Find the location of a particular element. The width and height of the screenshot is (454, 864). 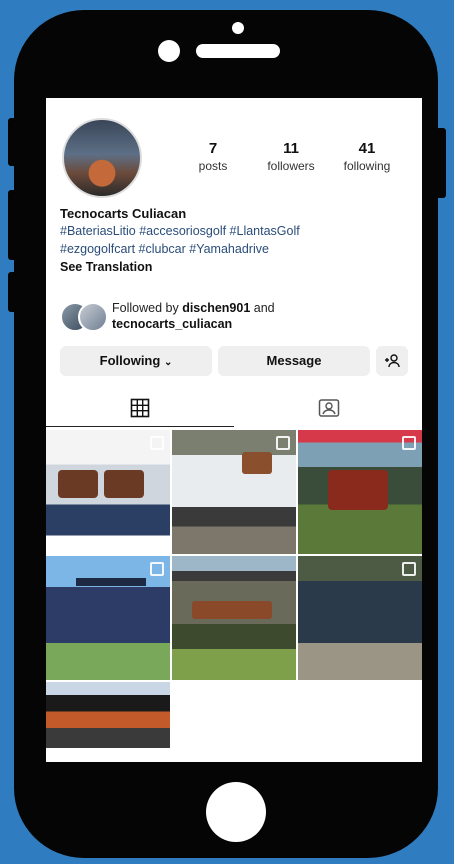

stat-posts: 7 posts is located at coordinates (213, 156).